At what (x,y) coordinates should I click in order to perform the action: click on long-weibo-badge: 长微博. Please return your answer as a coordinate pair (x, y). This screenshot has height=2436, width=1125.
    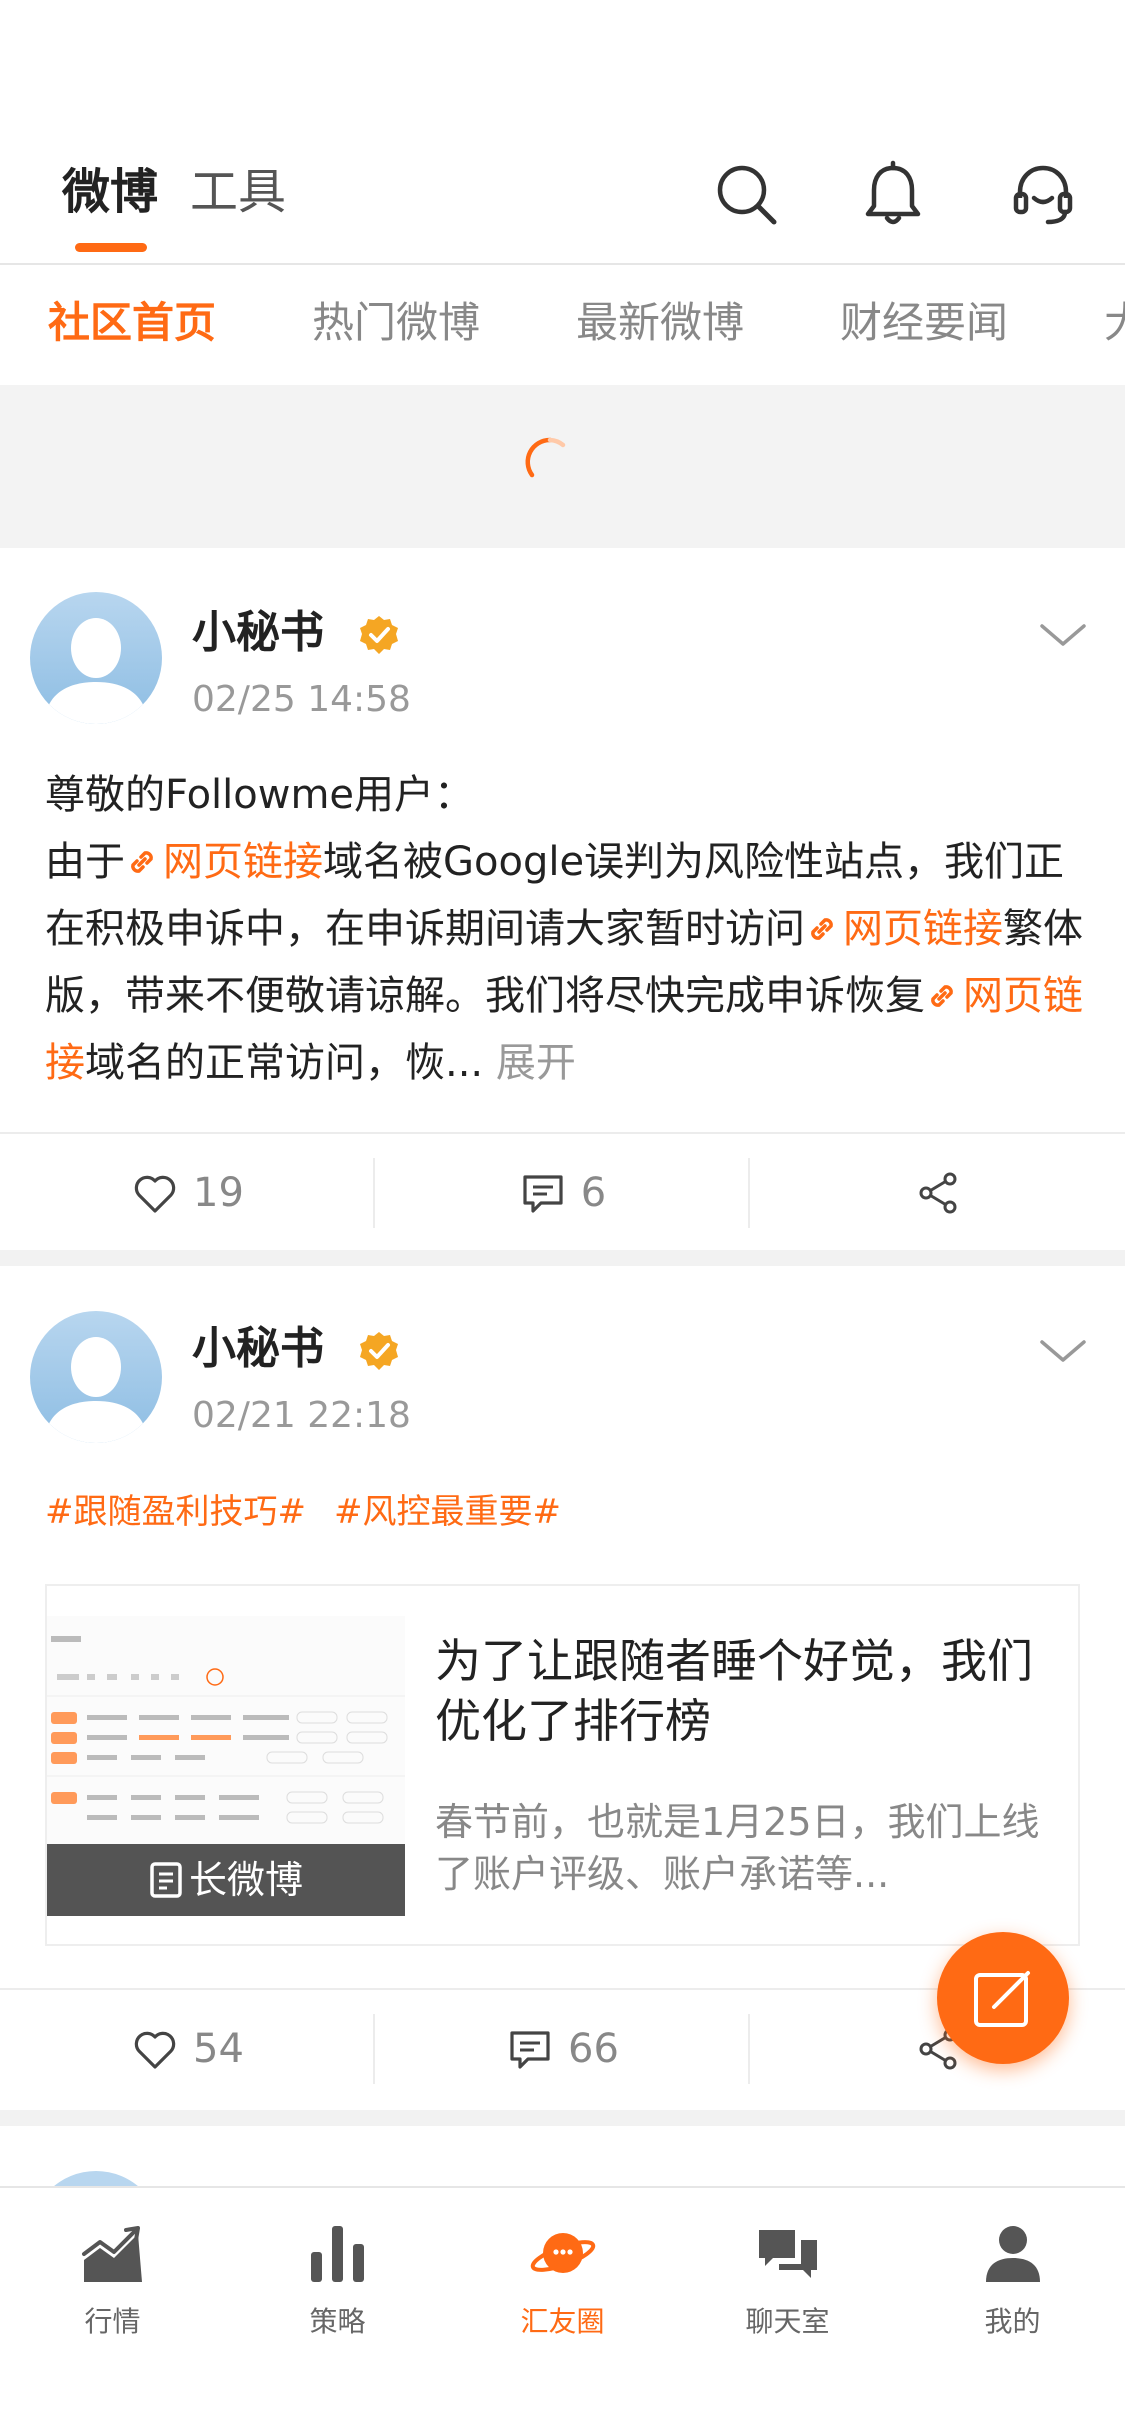
    Looking at the image, I should click on (226, 1880).